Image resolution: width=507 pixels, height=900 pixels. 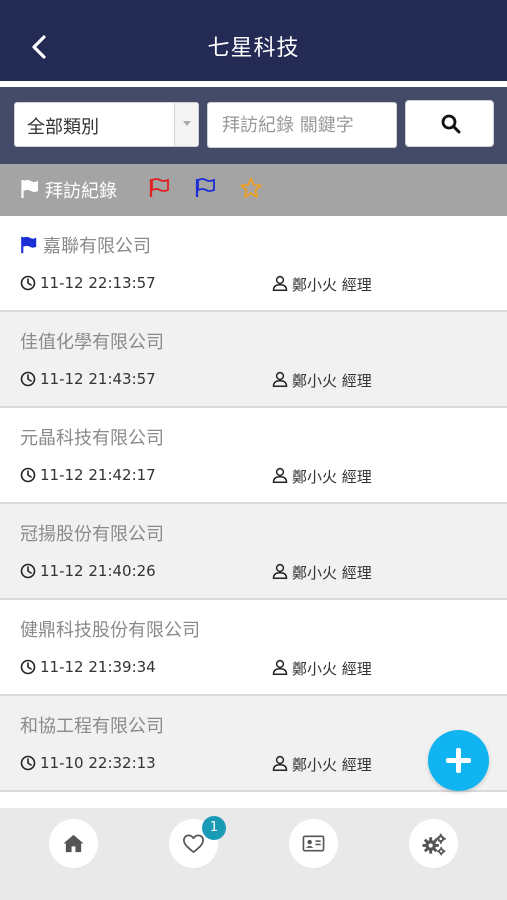 I want to click on search-icon, so click(x=451, y=124).